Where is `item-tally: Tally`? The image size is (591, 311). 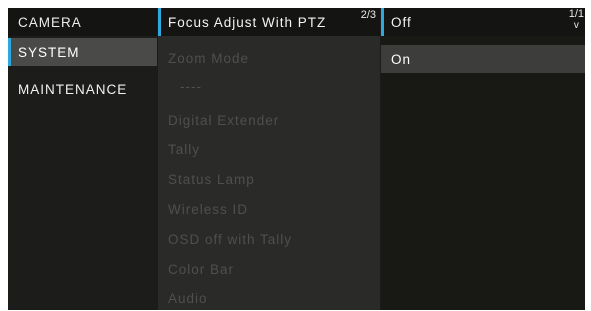
item-tally: Tally is located at coordinates (269, 149).